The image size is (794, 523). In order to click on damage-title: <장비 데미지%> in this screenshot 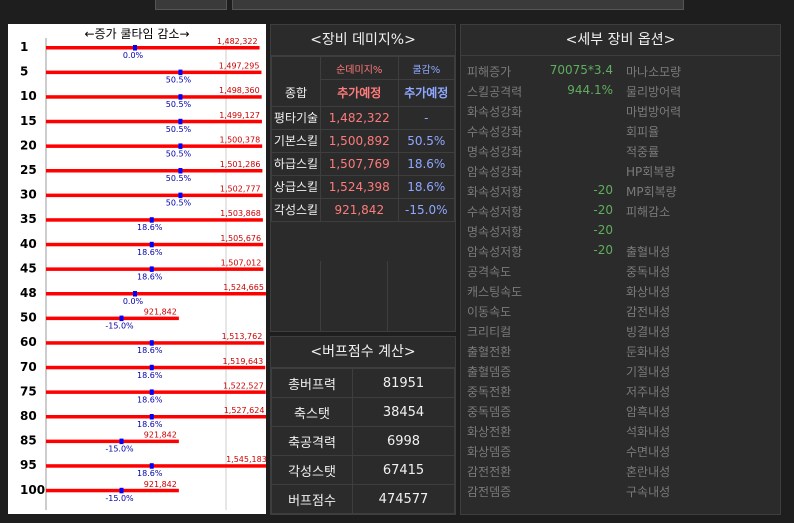, I will do `click(363, 40)`.